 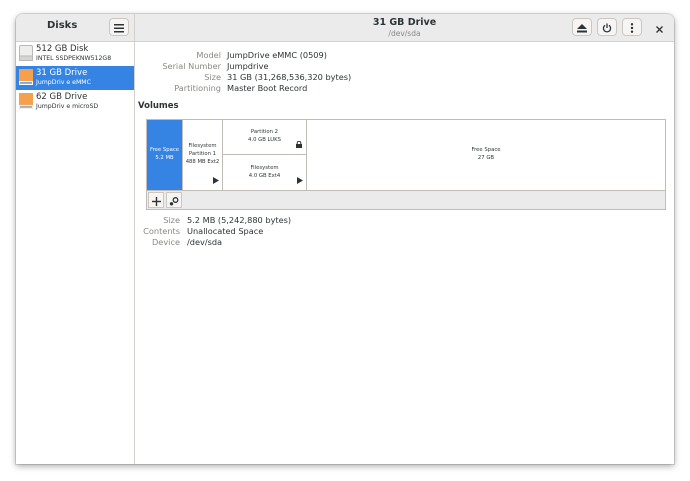 I want to click on drive-path: /dev/sda, so click(x=404, y=33).